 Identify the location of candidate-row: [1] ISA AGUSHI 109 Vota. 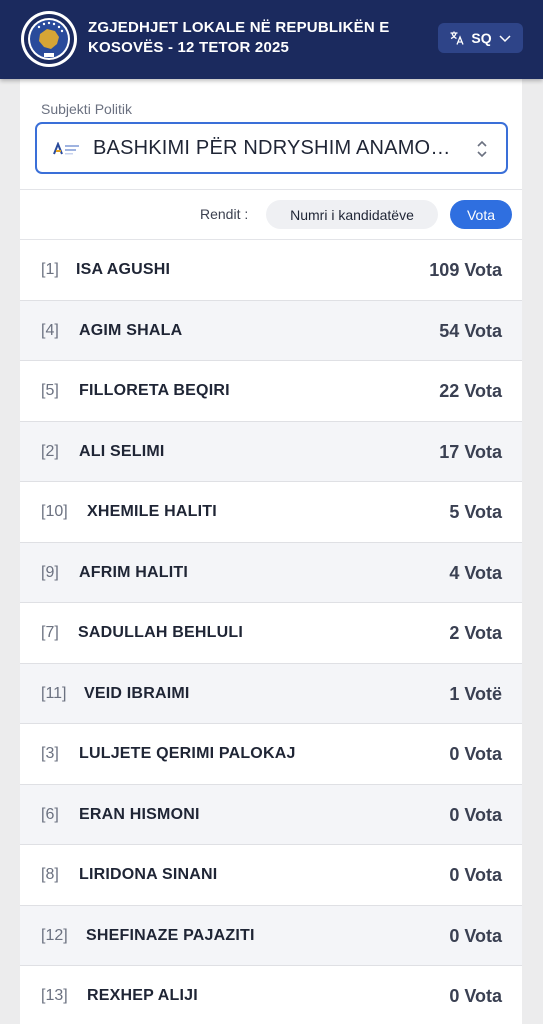
(271, 270).